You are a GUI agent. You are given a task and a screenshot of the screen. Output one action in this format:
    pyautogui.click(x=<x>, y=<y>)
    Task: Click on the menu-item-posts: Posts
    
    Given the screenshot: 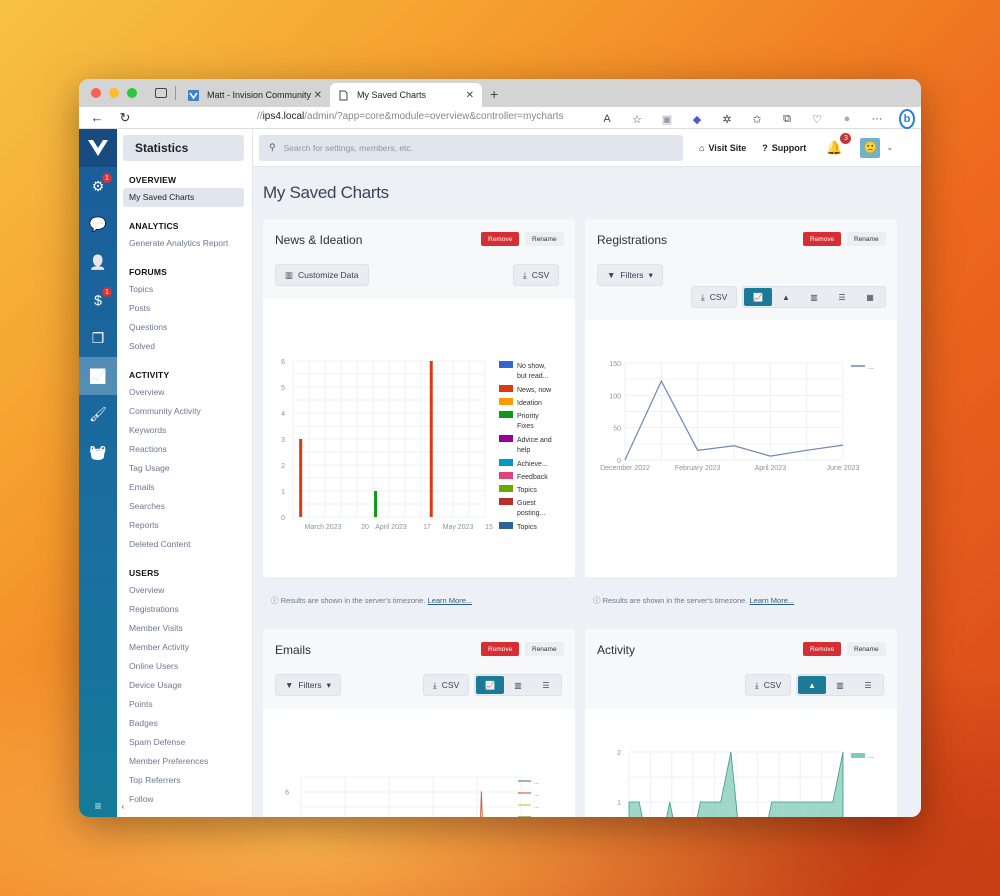 What is the action you would take?
    pyautogui.click(x=183, y=308)
    